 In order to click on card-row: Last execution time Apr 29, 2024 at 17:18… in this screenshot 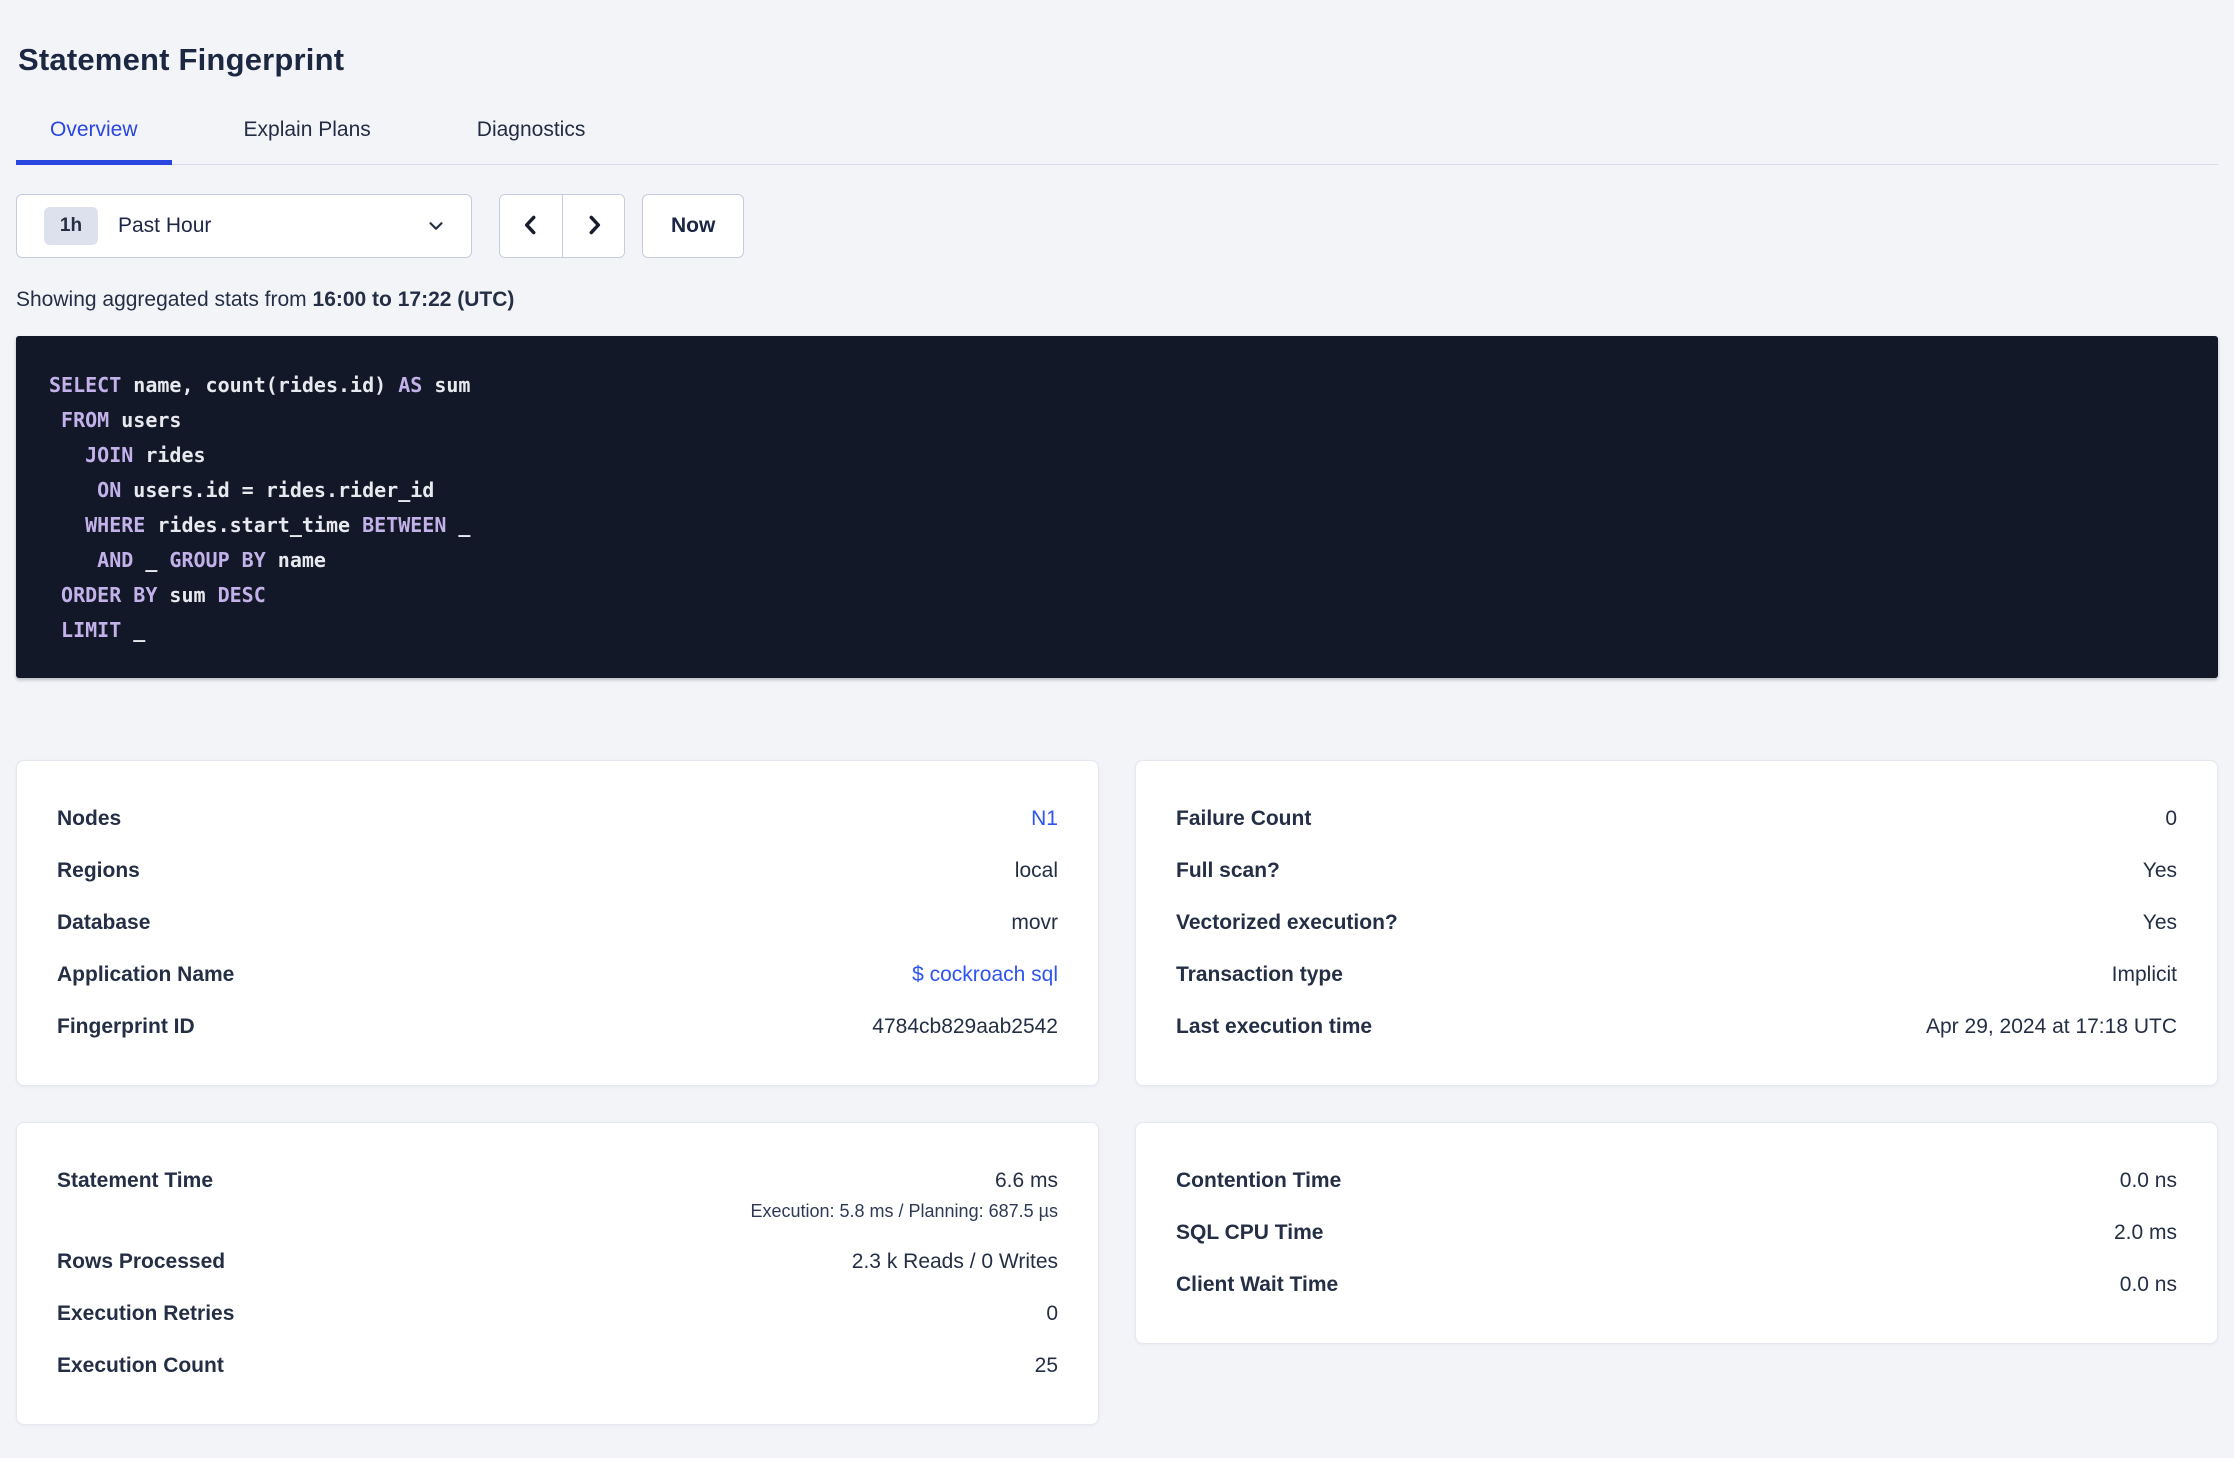, I will do `click(1676, 1027)`.